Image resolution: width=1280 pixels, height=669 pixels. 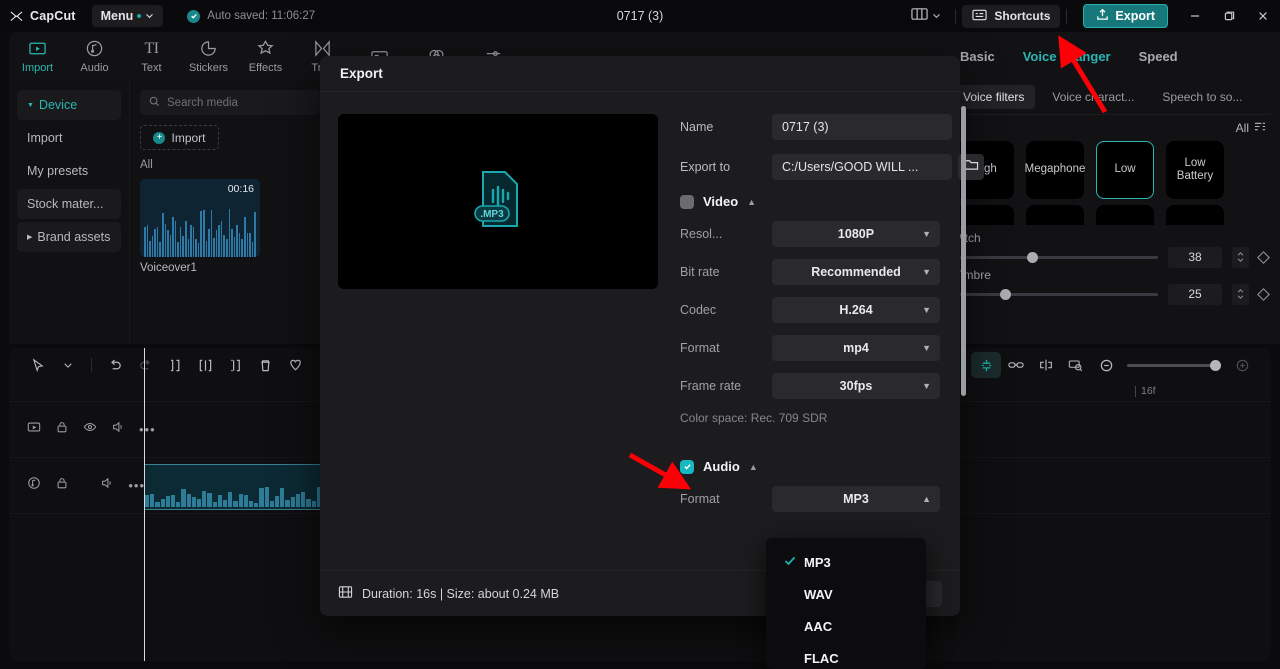 What do you see at coordinates (856, 348) in the screenshot?
I see `video-format-select: mp4 ▼` at bounding box center [856, 348].